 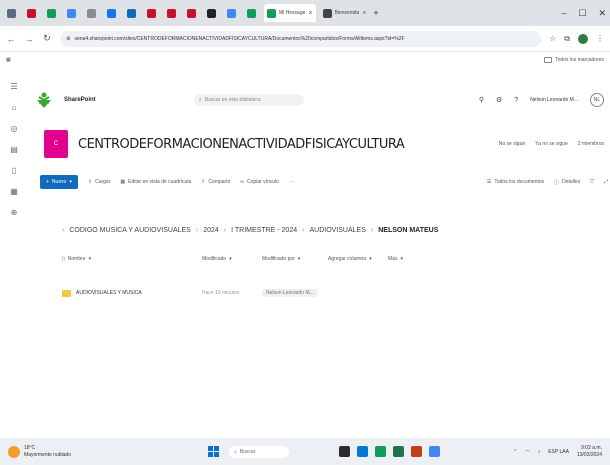 What do you see at coordinates (29, 39) in the screenshot?
I see `forward-icon: →` at bounding box center [29, 39].